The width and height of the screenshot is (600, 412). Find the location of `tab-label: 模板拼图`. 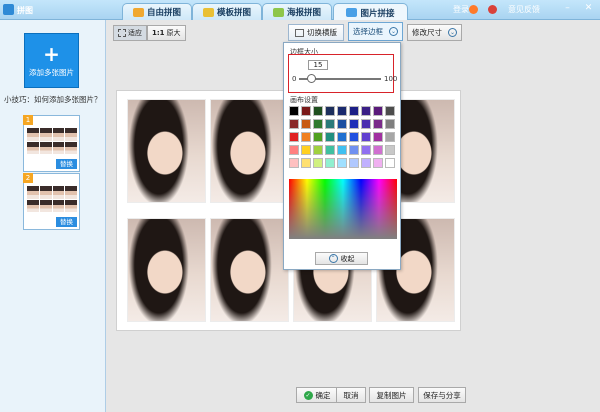

tab-label: 模板拼图 is located at coordinates (233, 13).